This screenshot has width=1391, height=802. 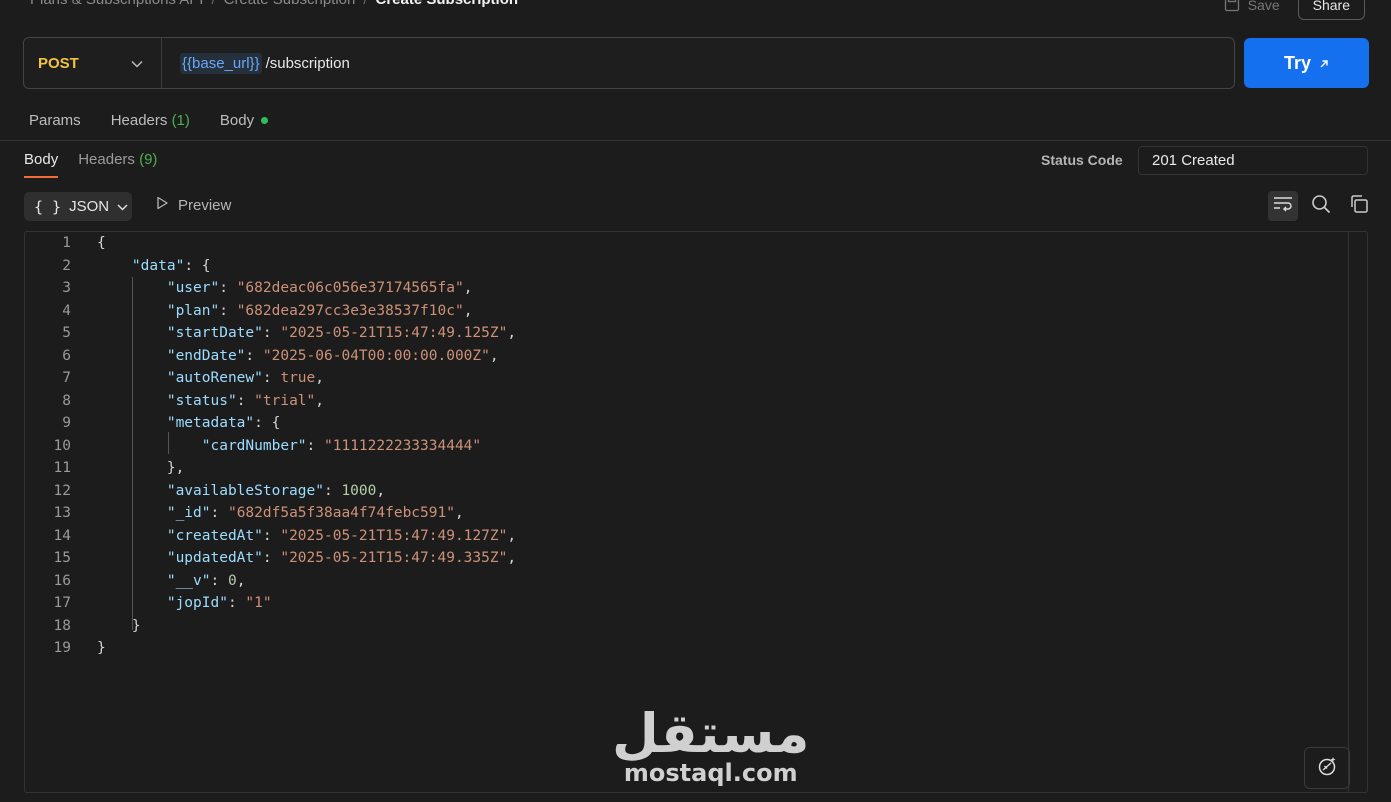 What do you see at coordinates (290, 4) in the screenshot?
I see `breadcrumb-item: Create Subscription` at bounding box center [290, 4].